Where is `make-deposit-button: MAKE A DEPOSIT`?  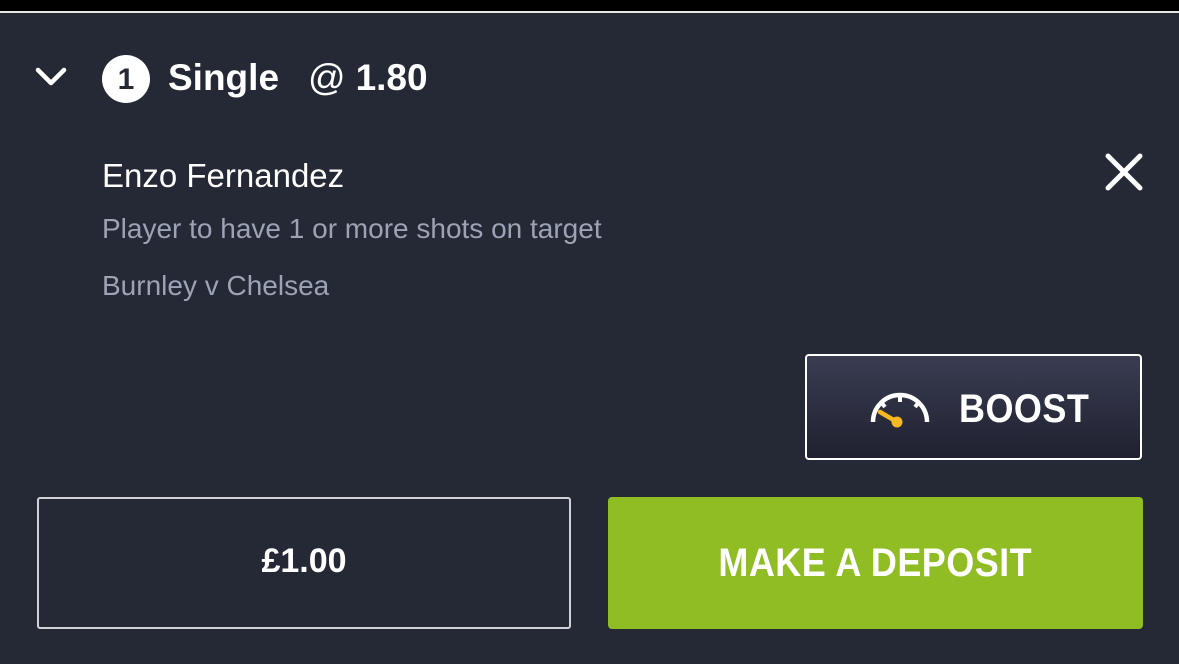
make-deposit-button: MAKE A DEPOSIT is located at coordinates (875, 563).